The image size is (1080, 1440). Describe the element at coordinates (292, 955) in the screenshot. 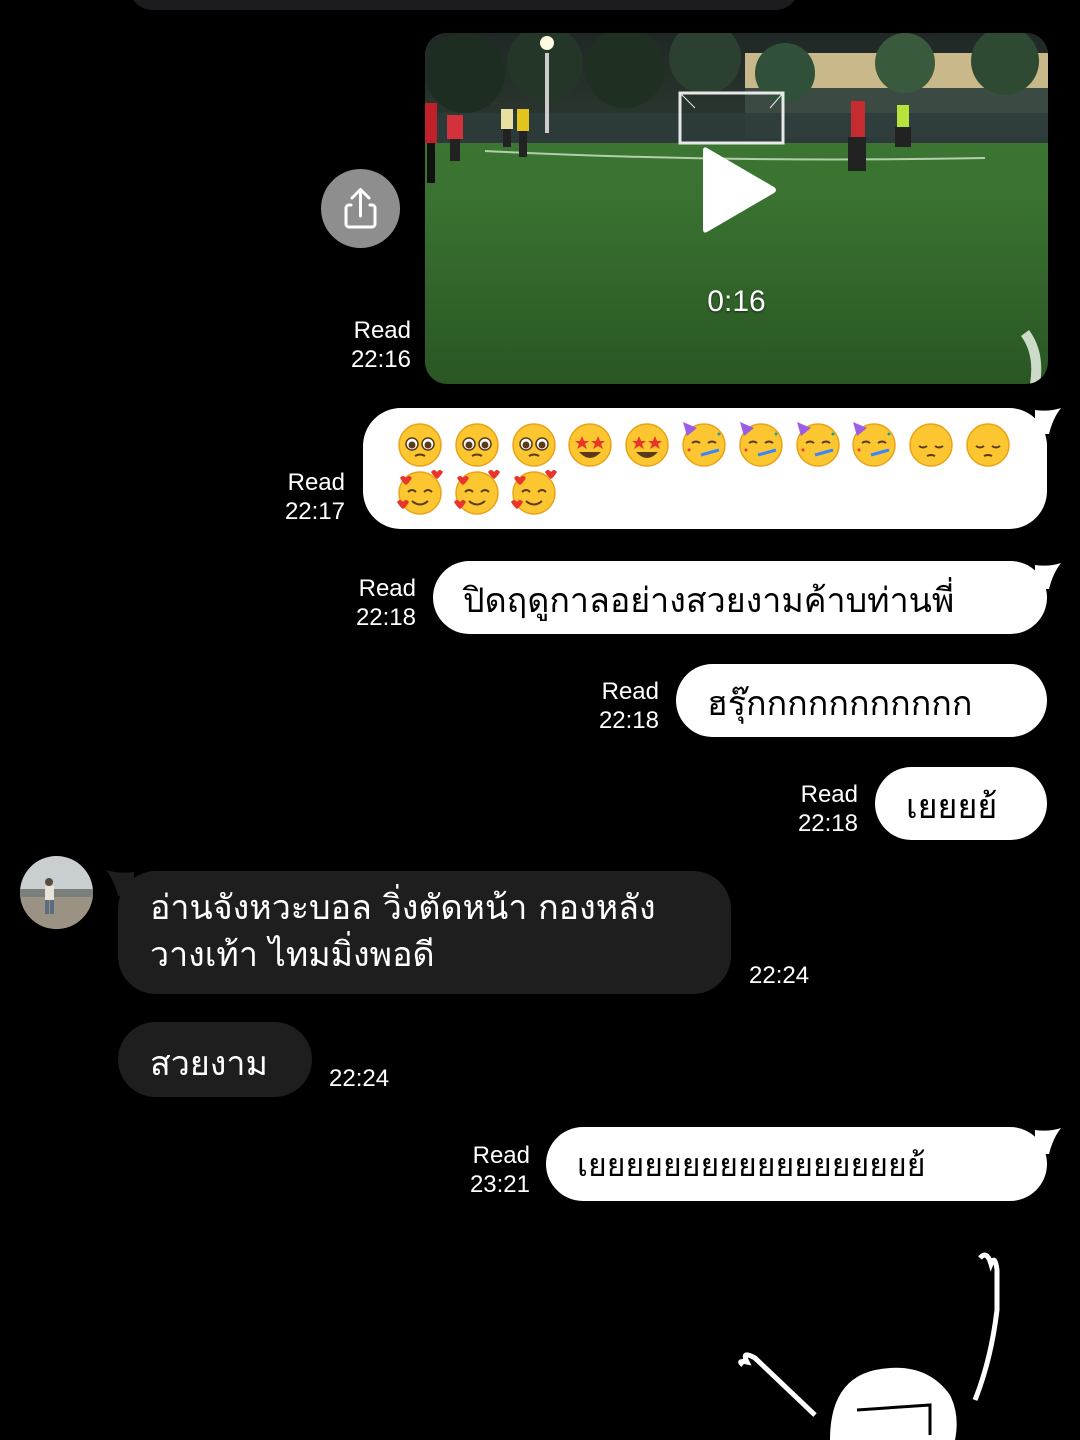

I see `message-line-2: วางเท้า ไทมมิ่งพอดี` at that location.